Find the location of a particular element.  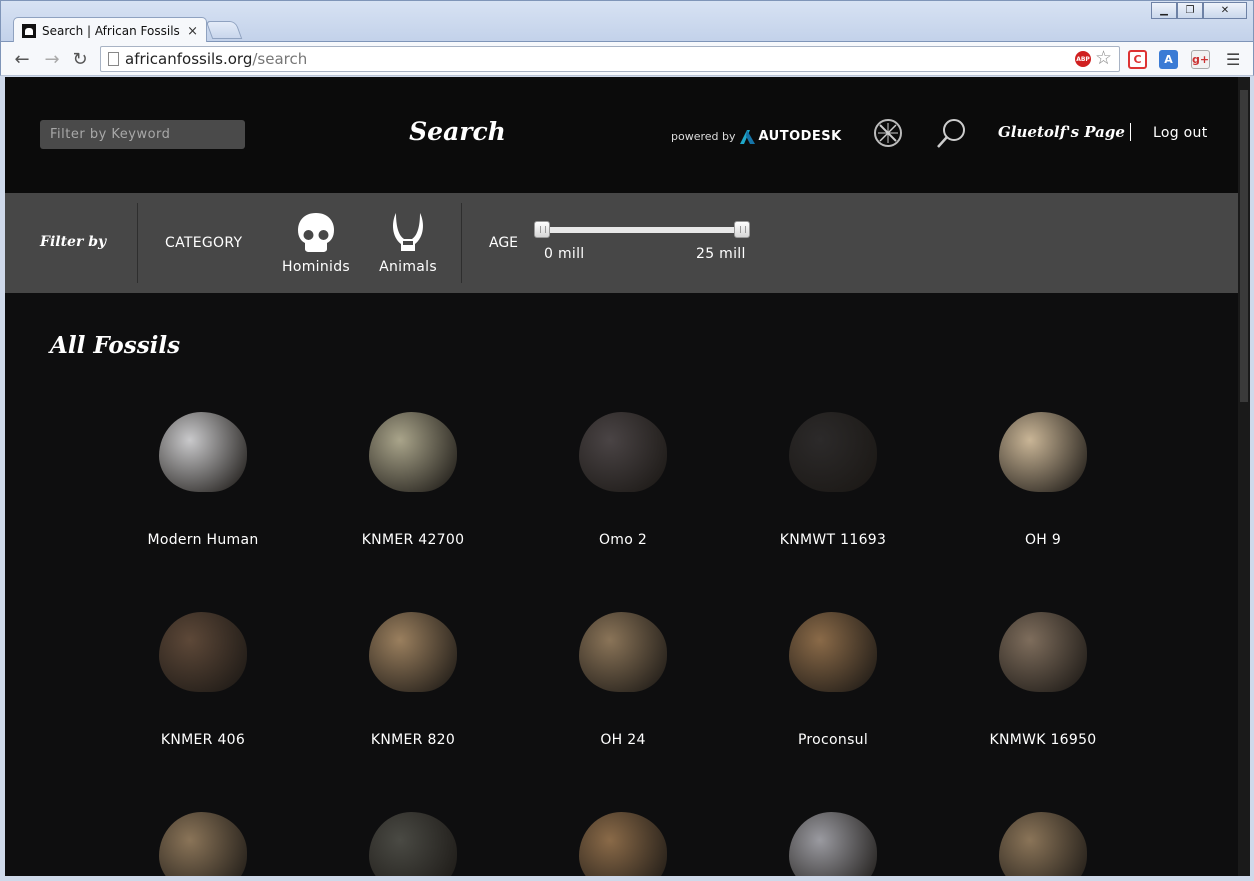

maximize-button: ❐ is located at coordinates (1190, 10).